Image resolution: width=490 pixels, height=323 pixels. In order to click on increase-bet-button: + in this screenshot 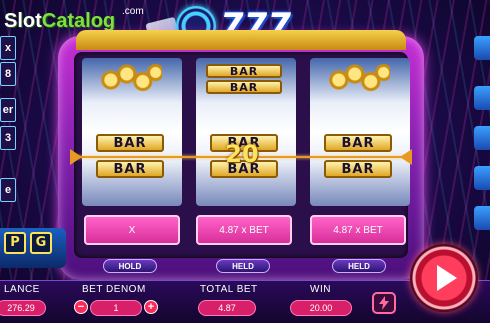, I will do `click(151, 307)`.